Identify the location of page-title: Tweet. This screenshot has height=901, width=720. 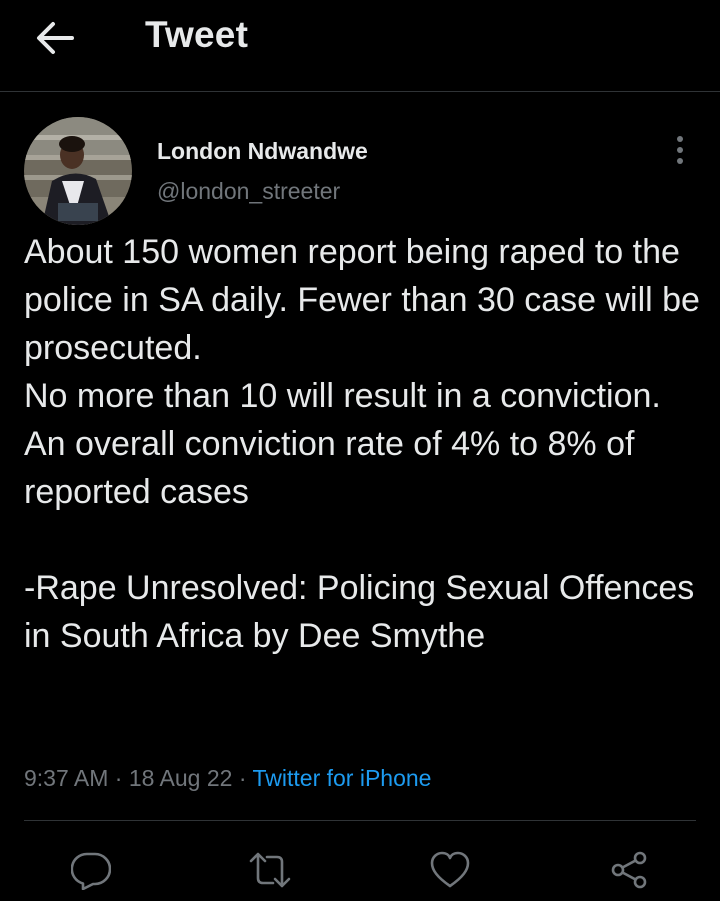
(197, 34).